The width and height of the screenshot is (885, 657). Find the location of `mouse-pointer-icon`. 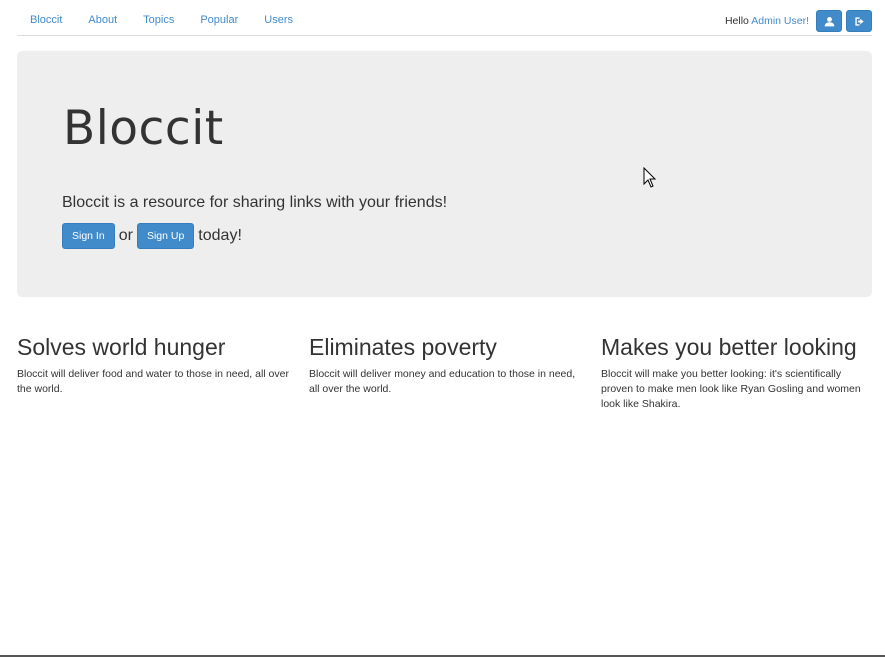

mouse-pointer-icon is located at coordinates (650, 177).